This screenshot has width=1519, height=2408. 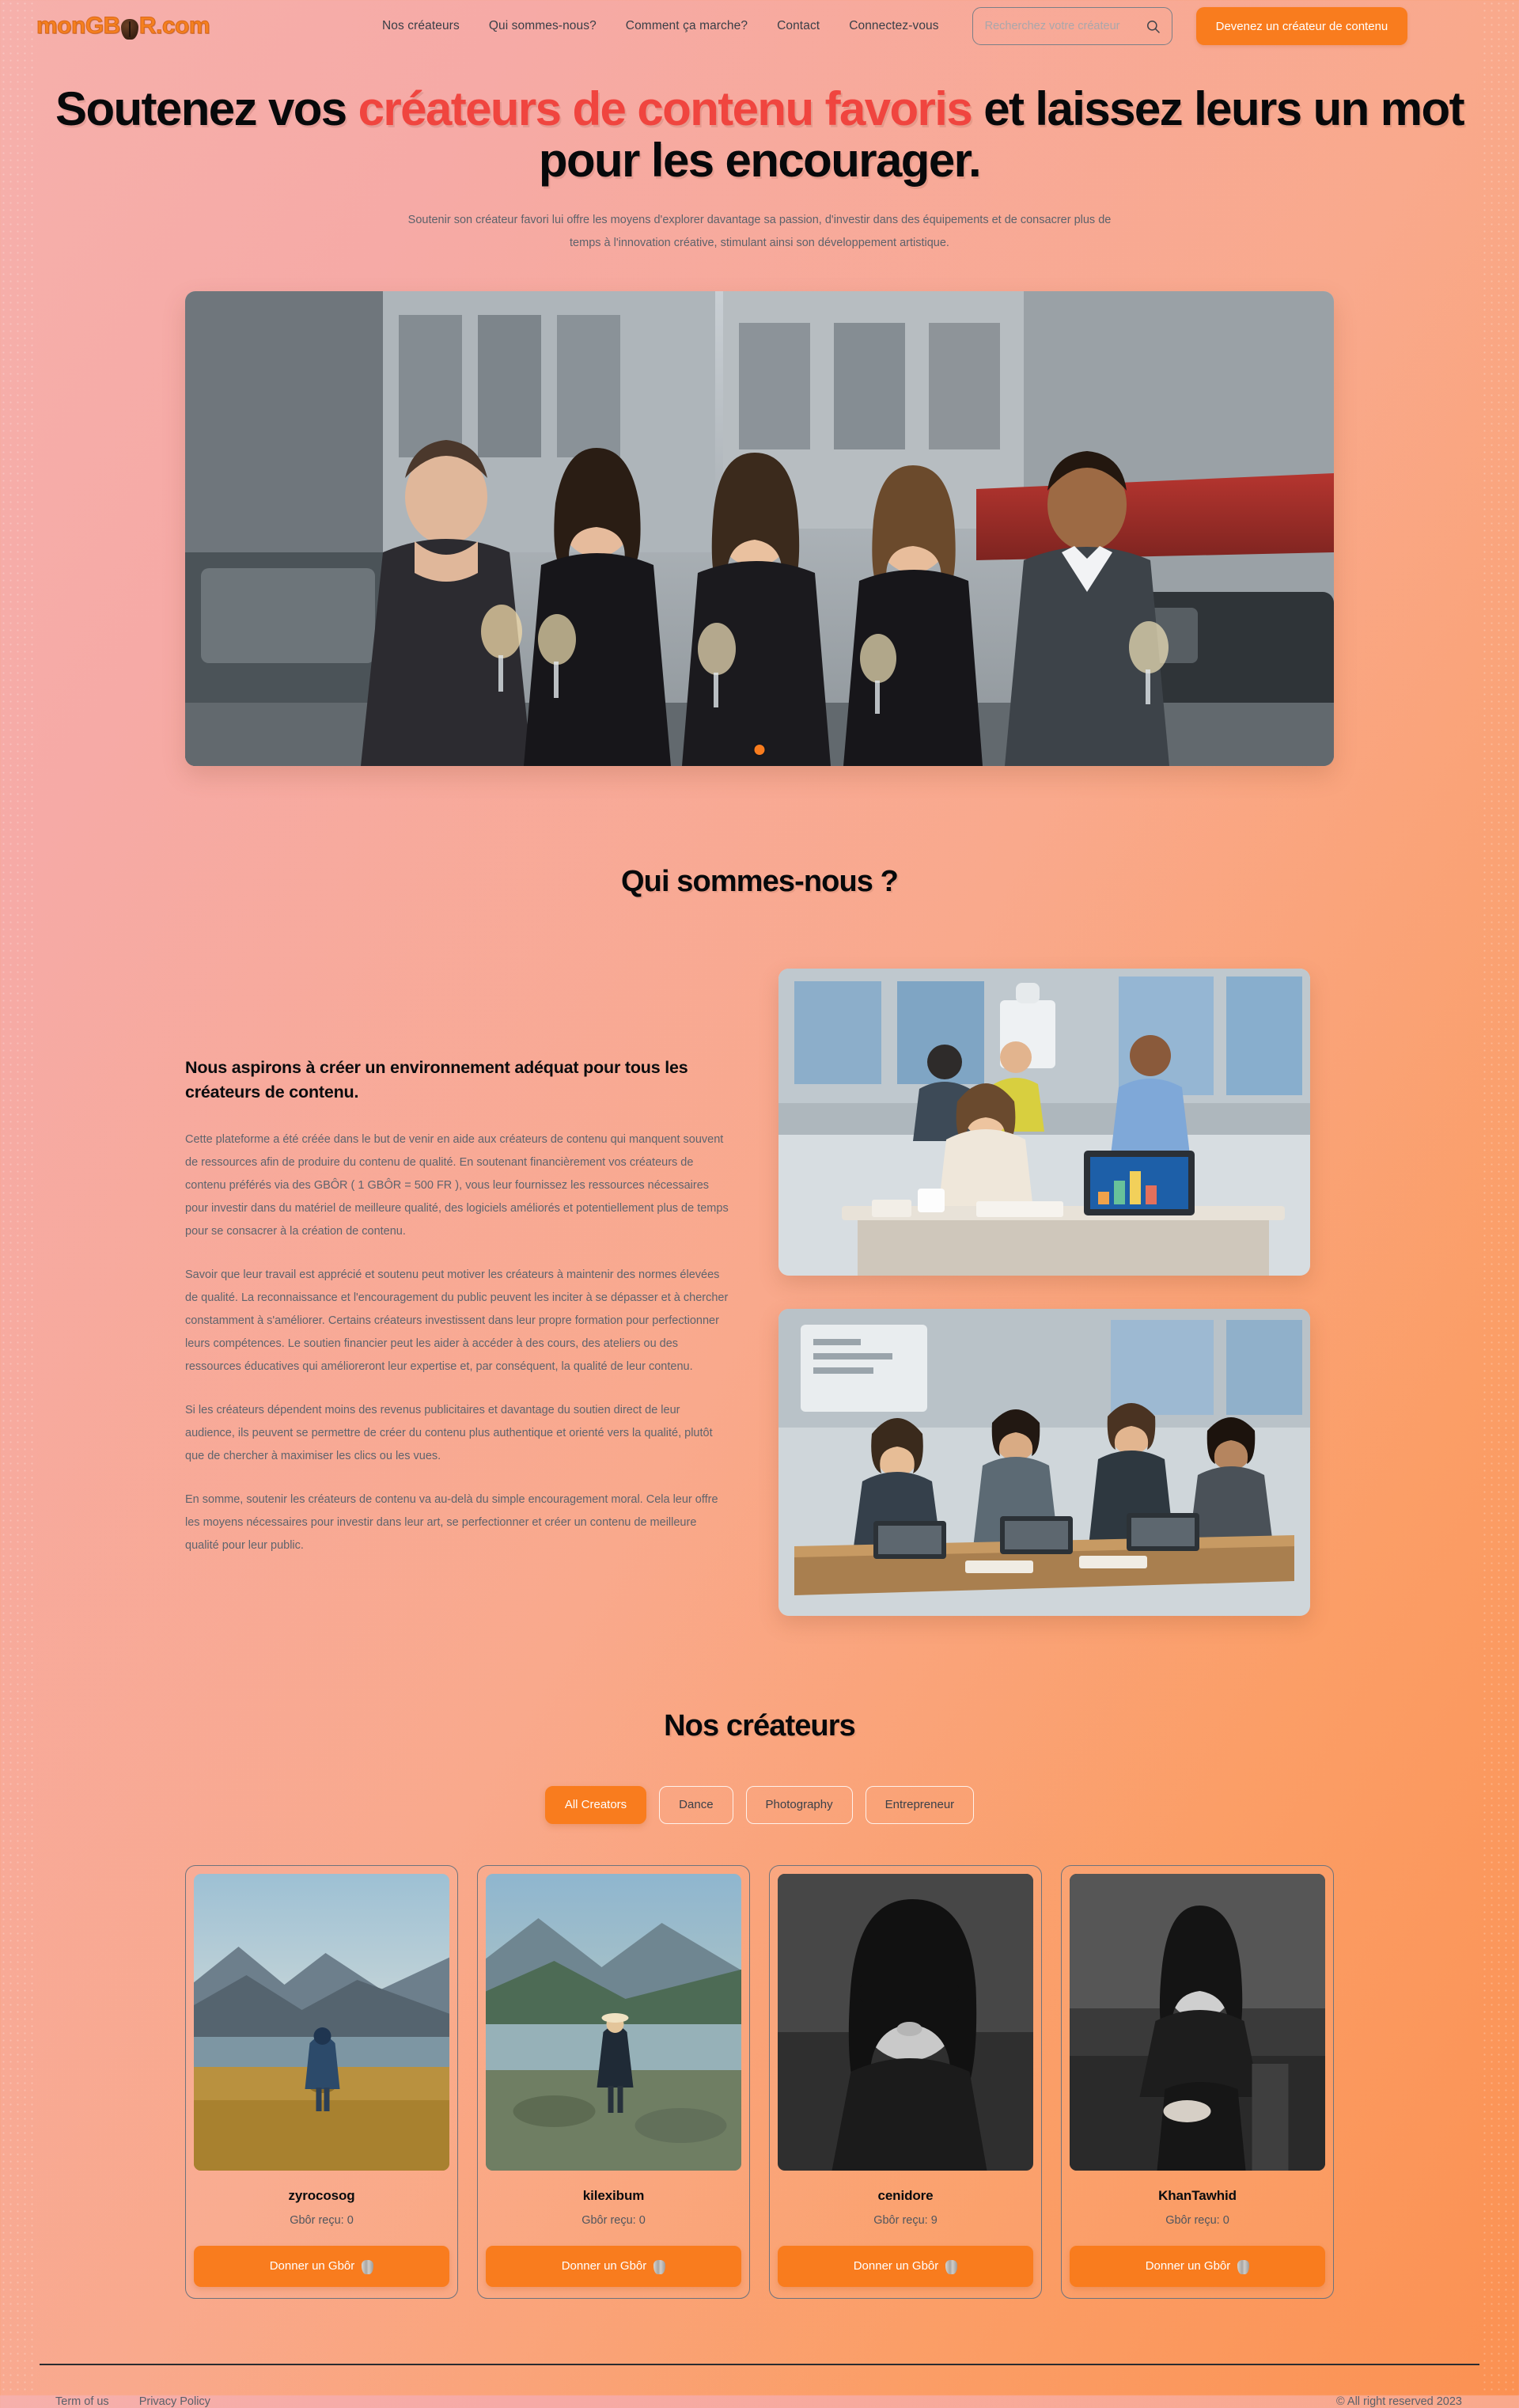 What do you see at coordinates (696, 1804) in the screenshot?
I see `filter-dance: Dance` at bounding box center [696, 1804].